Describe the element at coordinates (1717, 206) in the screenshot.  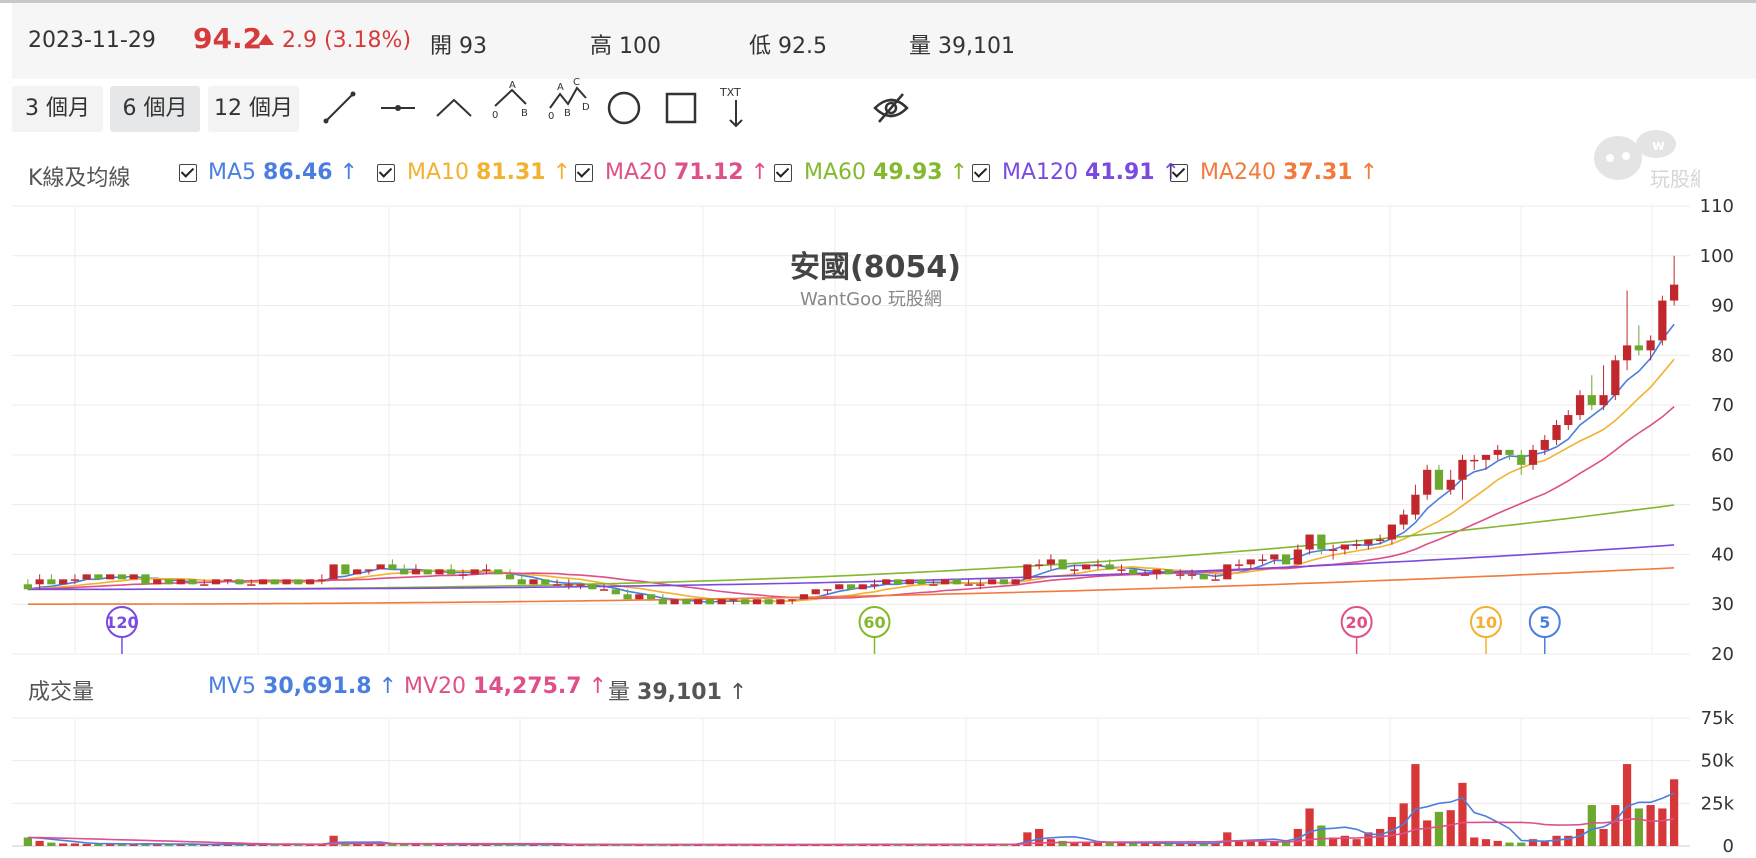
I see `price-tick-label: 110` at that location.